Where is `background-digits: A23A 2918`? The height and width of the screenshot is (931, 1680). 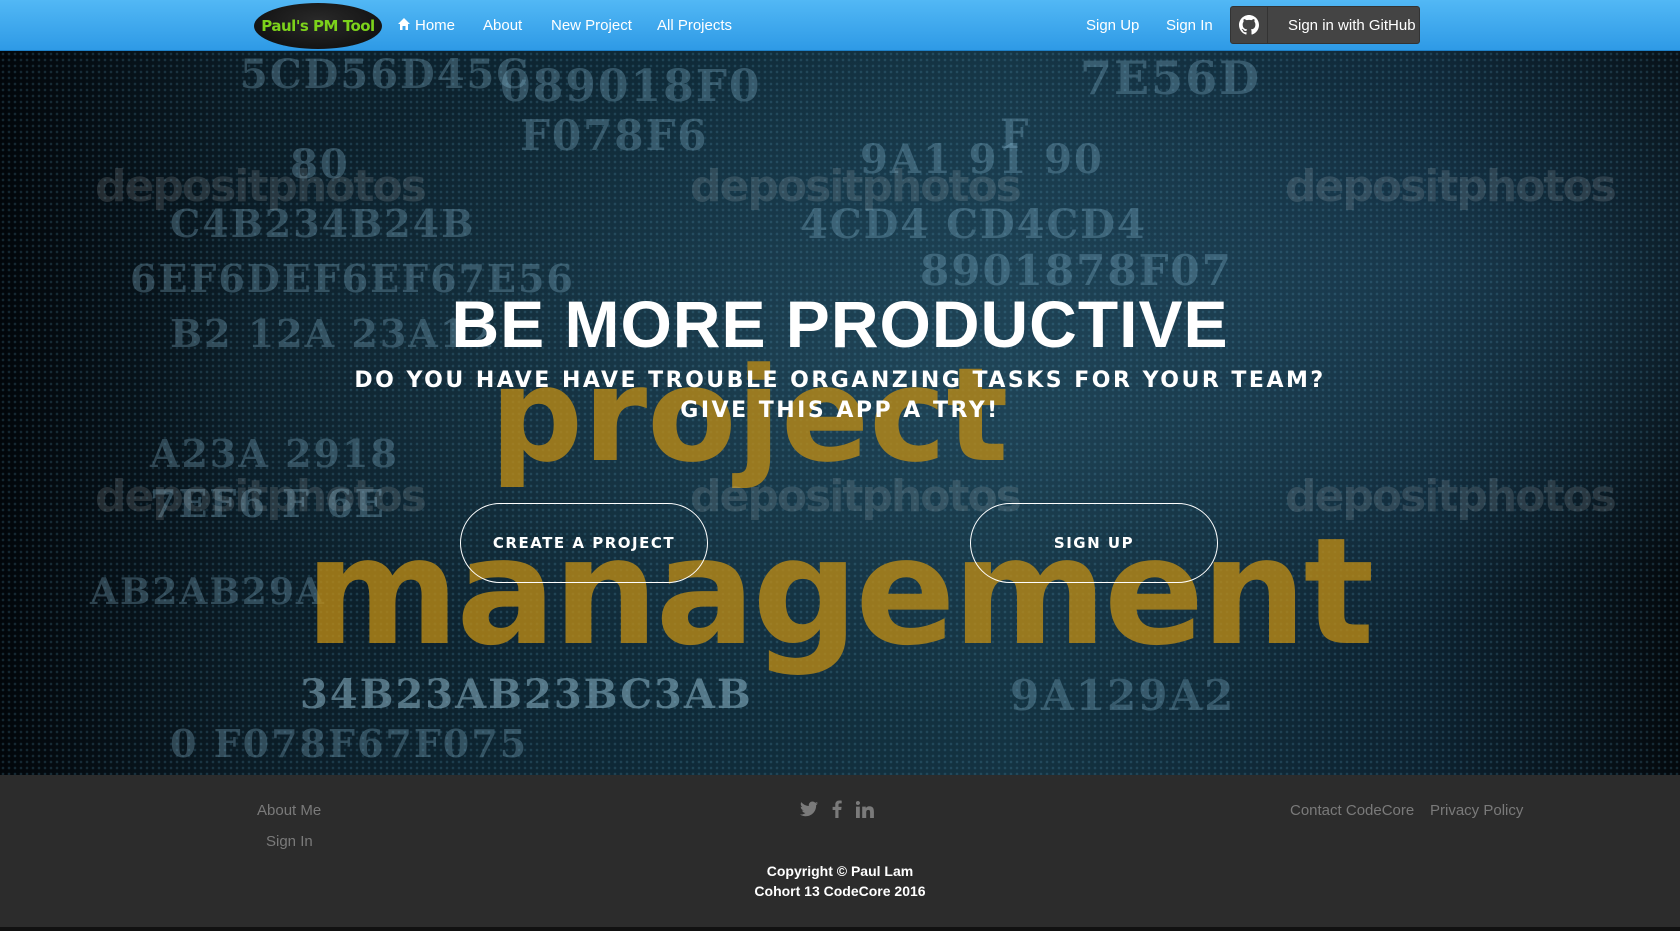 background-digits: A23A 2918 is located at coordinates (274, 453).